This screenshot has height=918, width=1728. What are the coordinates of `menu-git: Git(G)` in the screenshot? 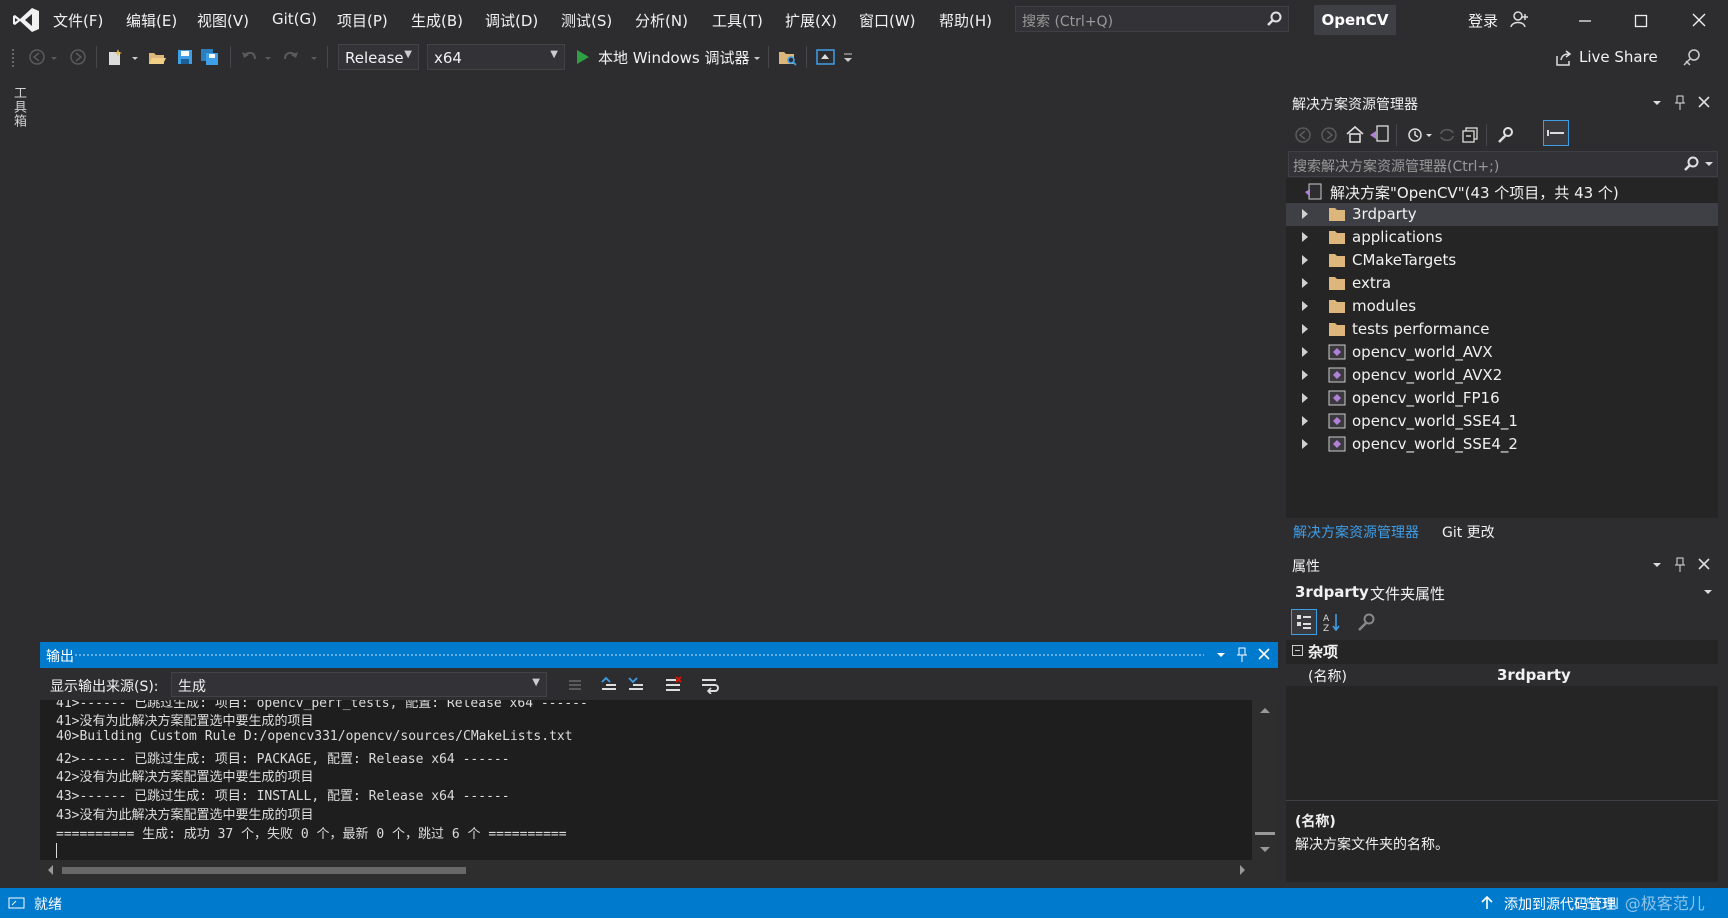 It's located at (294, 19).